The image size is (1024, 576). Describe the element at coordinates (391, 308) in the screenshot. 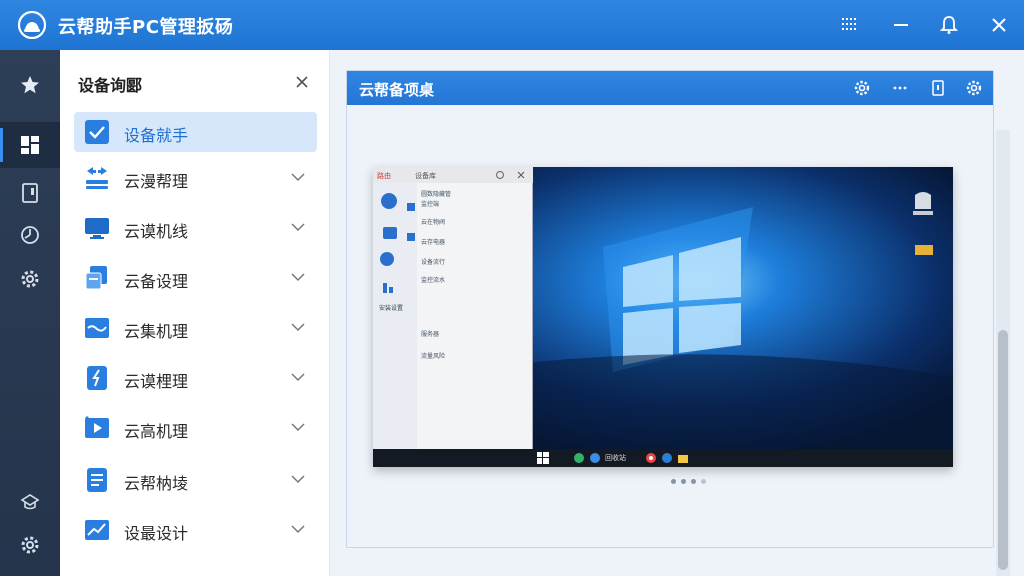

I see `mini-section-label: 安装设置` at that location.